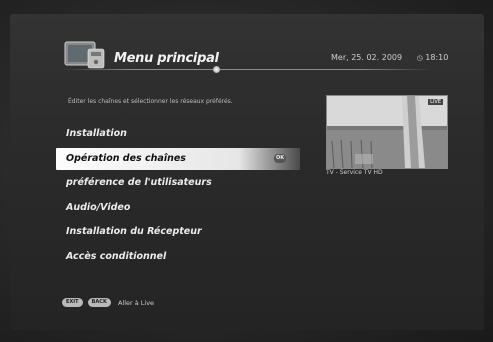 This screenshot has height=342, width=493. Describe the element at coordinates (178, 208) in the screenshot. I see `menu-item-audio-video: Audio/Video` at that location.